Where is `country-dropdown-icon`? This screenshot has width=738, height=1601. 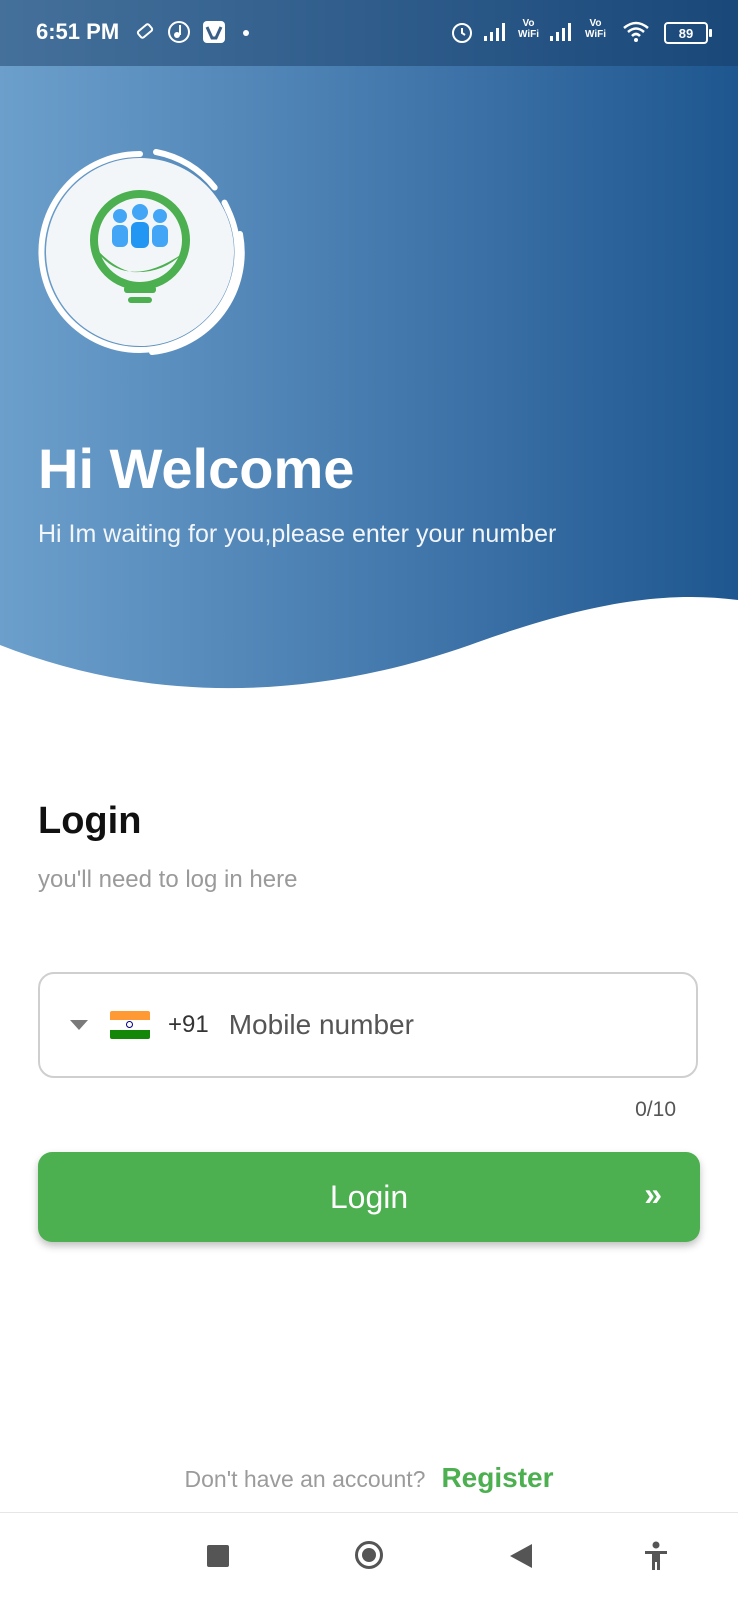 country-dropdown-icon is located at coordinates (79, 1025).